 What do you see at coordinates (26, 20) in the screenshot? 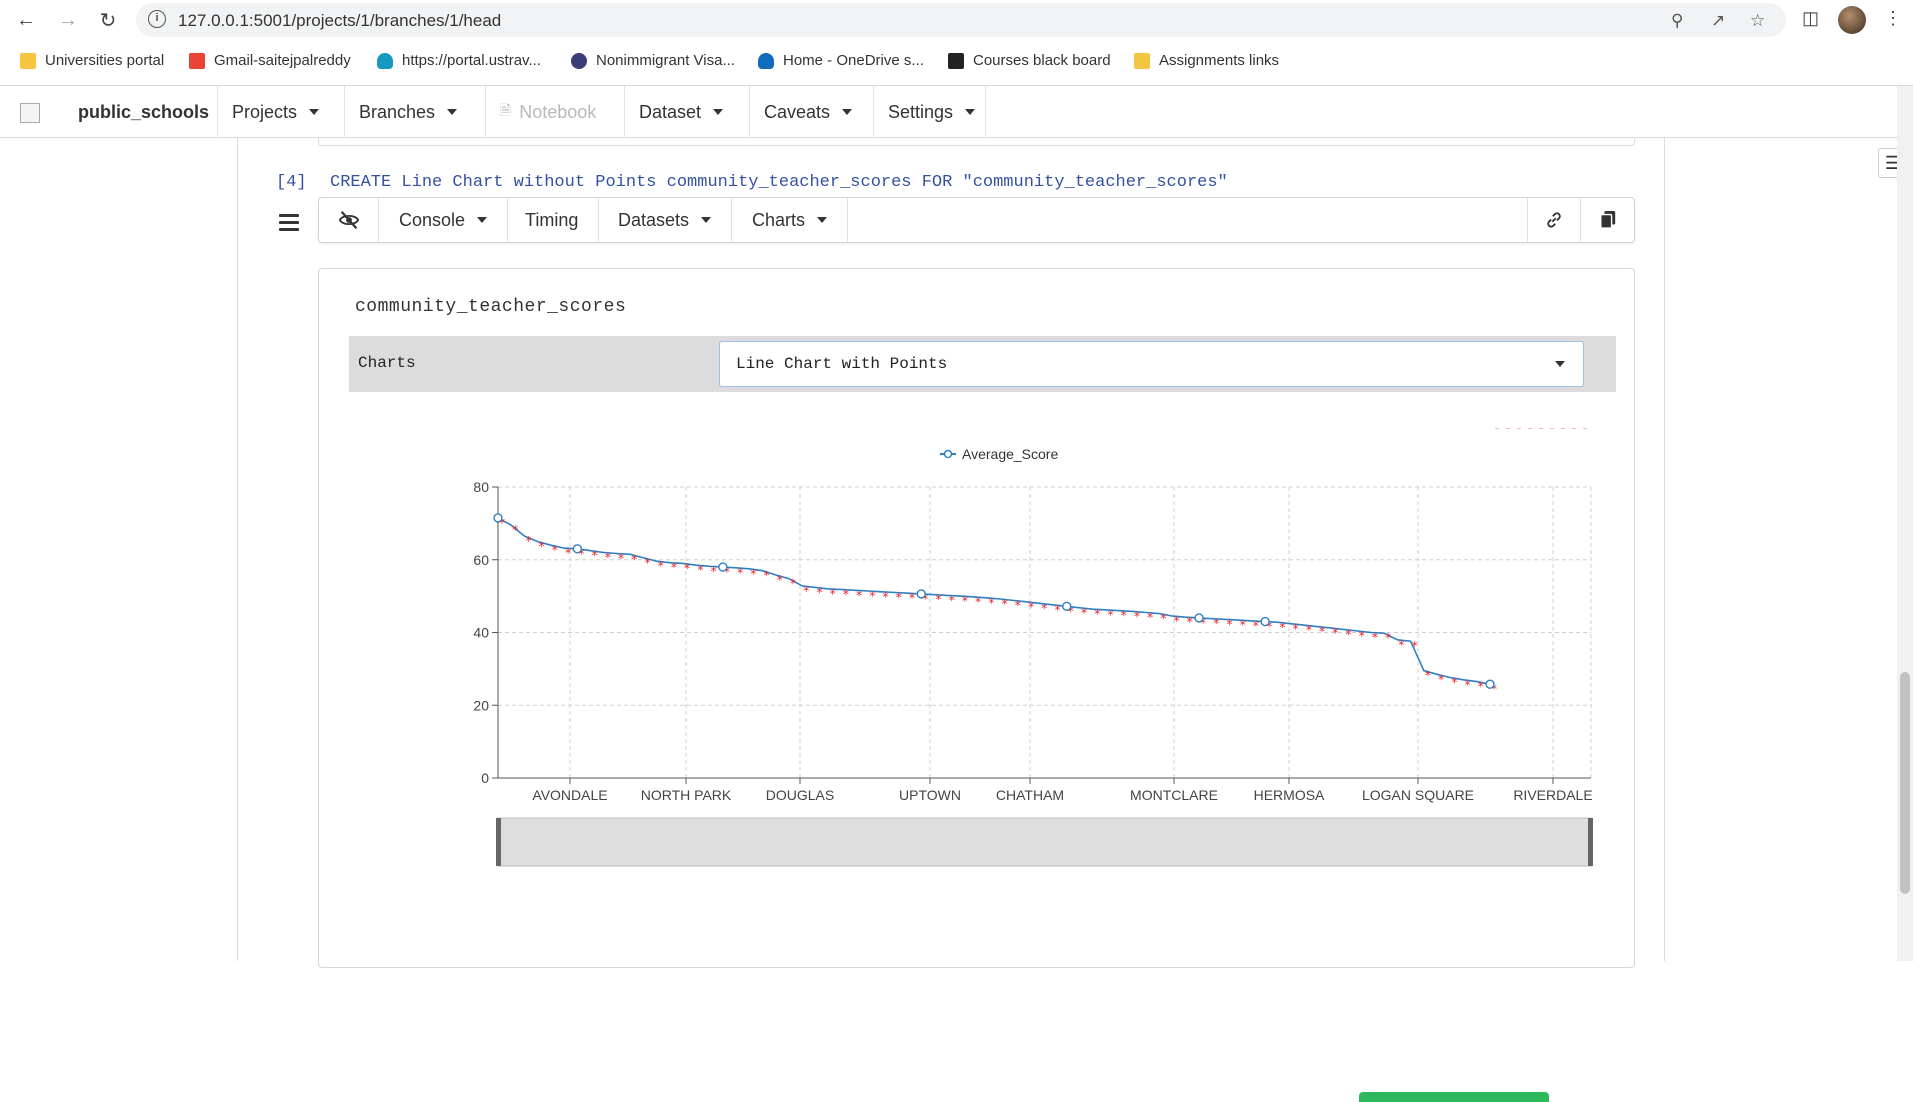
I see `back-icon: ←` at bounding box center [26, 20].